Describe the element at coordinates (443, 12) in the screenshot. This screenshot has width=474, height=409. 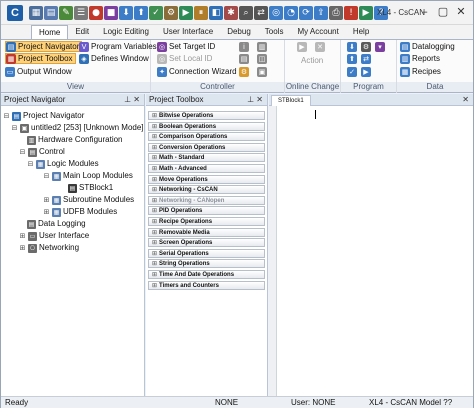
I see `maximize-icon: ▢` at that location.